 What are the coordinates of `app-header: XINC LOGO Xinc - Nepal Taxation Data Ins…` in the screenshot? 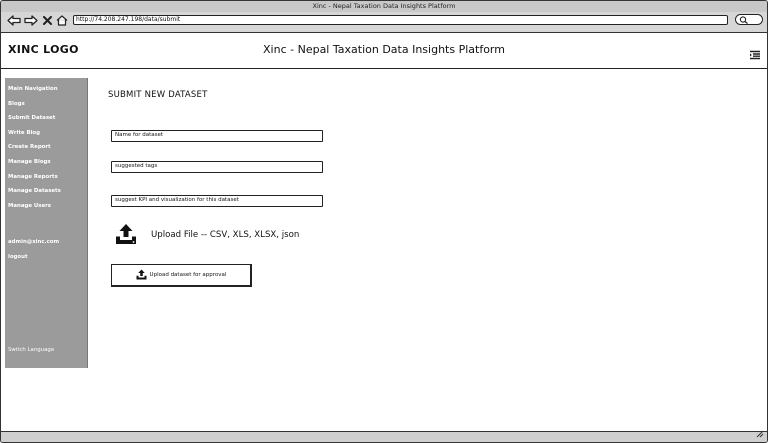 It's located at (384, 51).